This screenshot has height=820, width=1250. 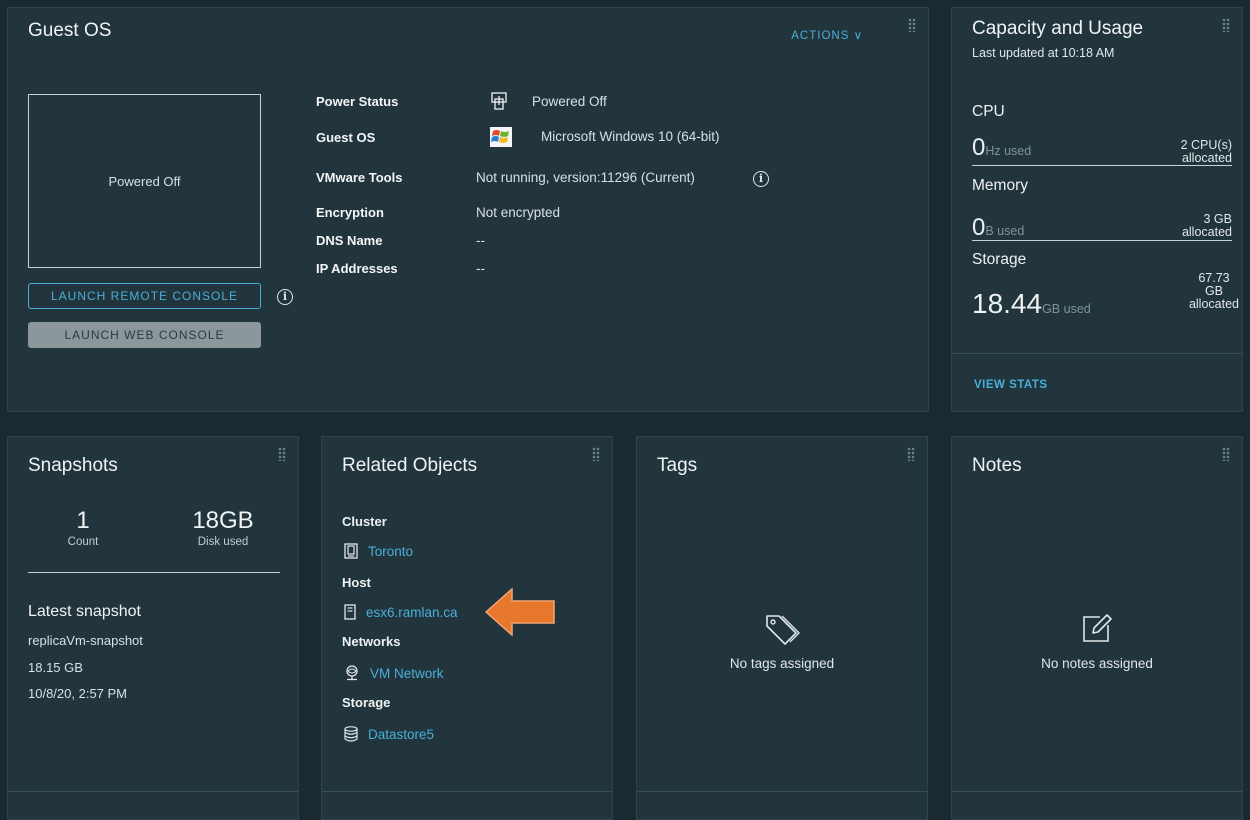 What do you see at coordinates (1031, 303) in the screenshot?
I see `storage-used: 18.44GB used` at bounding box center [1031, 303].